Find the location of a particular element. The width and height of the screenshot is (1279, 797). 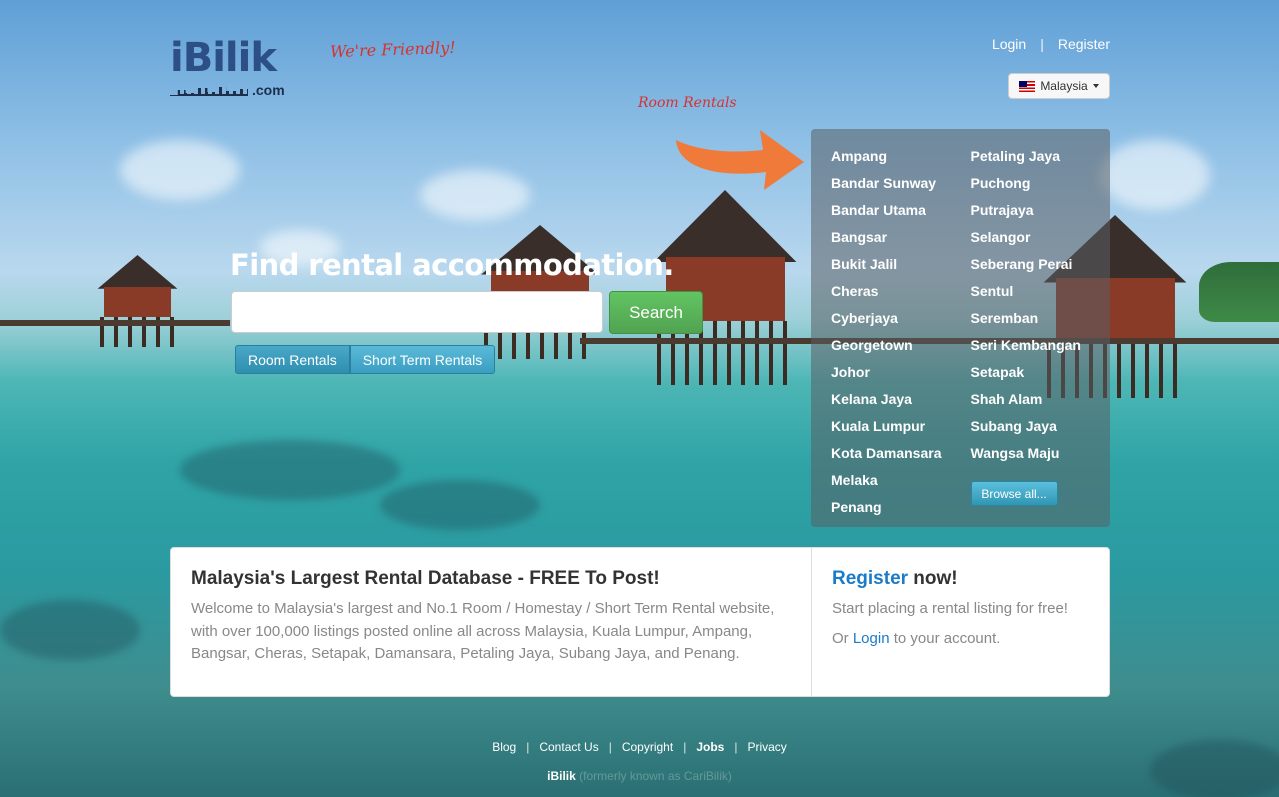

location-link: Cheras is located at coordinates (901, 291).